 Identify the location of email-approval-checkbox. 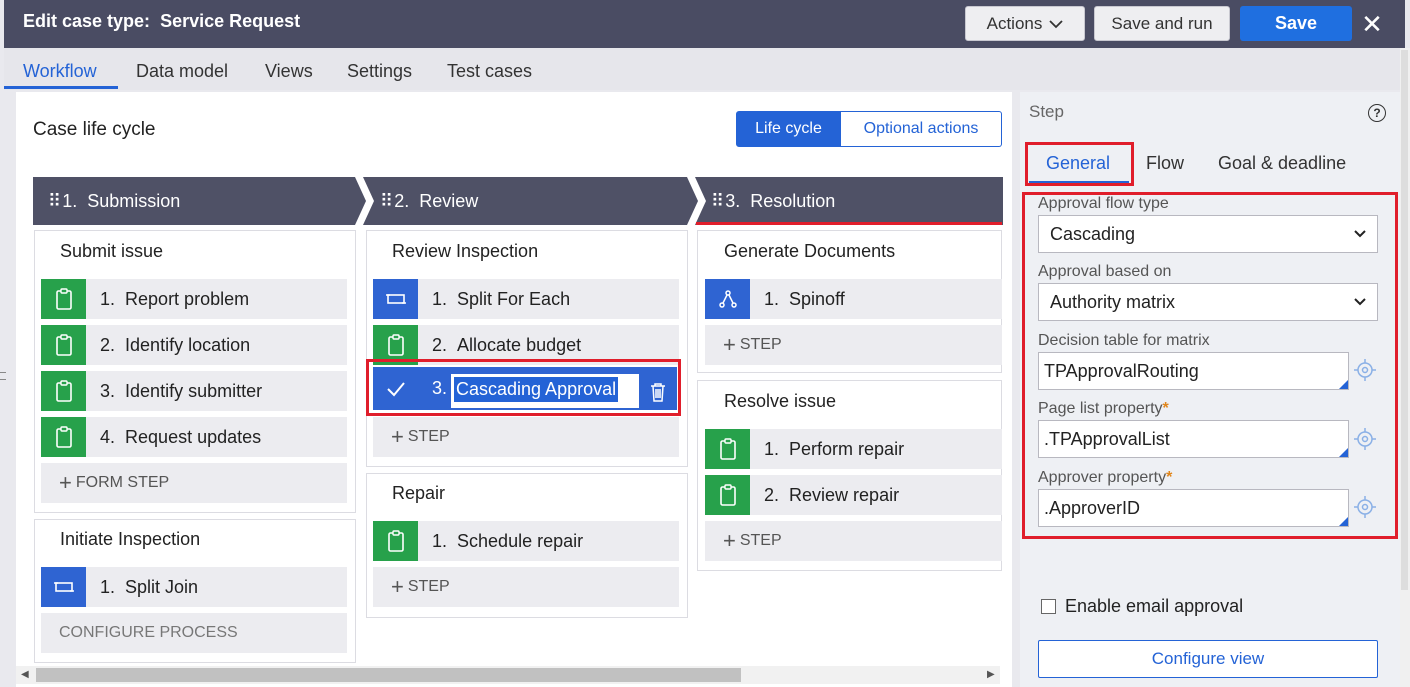
(1048, 606).